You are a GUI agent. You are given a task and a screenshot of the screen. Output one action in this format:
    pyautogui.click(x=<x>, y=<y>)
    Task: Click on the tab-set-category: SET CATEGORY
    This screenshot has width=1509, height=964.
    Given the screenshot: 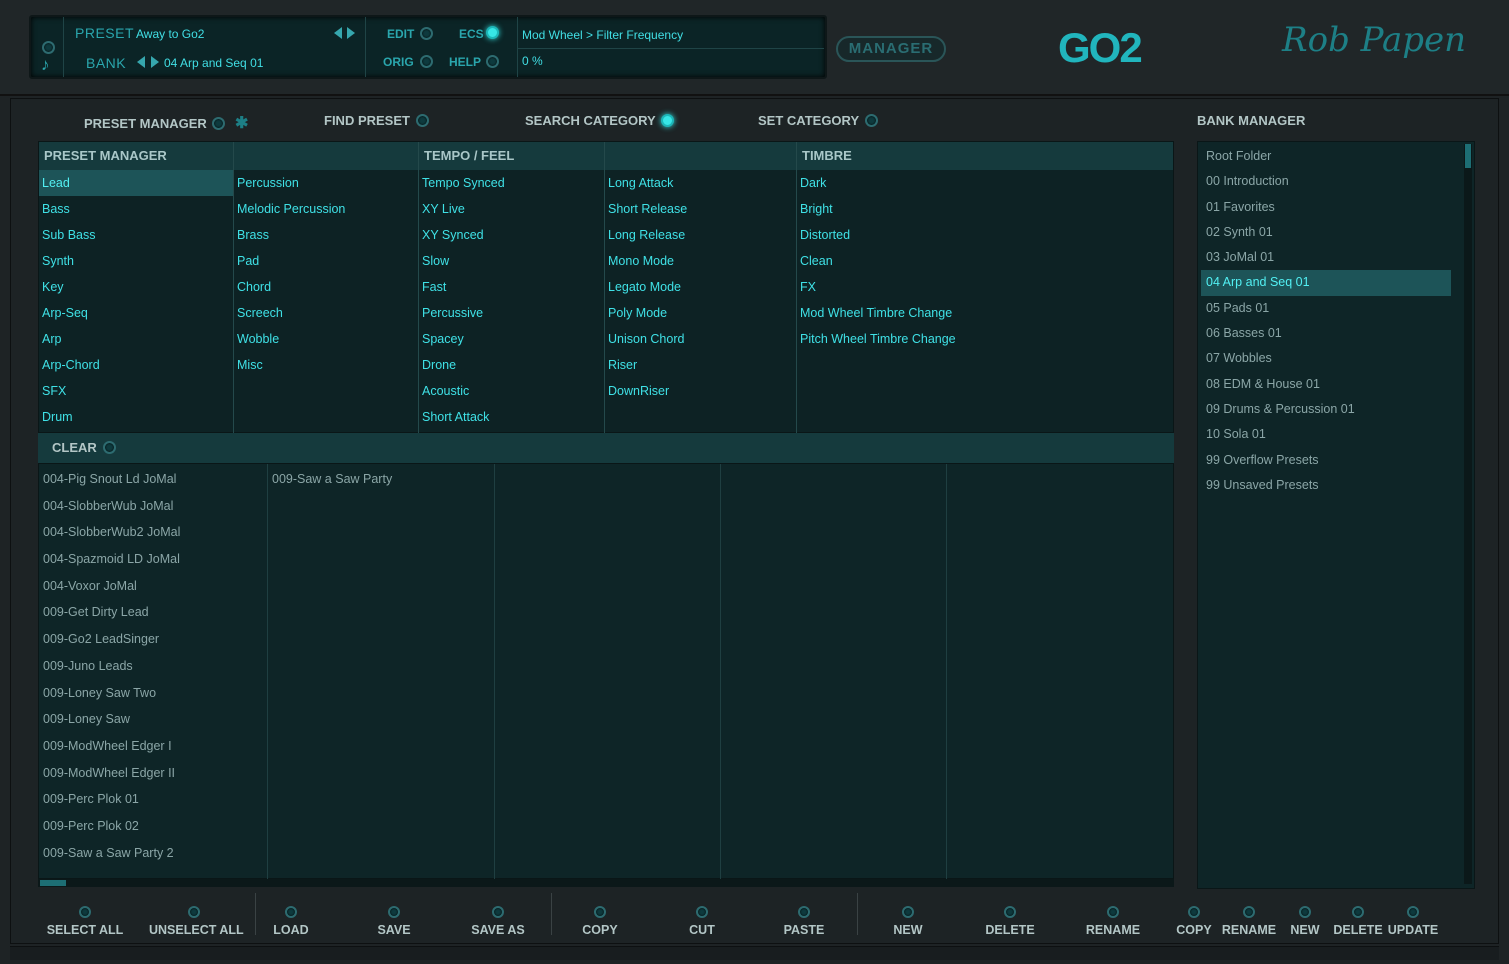 What is the action you would take?
    pyautogui.click(x=818, y=120)
    